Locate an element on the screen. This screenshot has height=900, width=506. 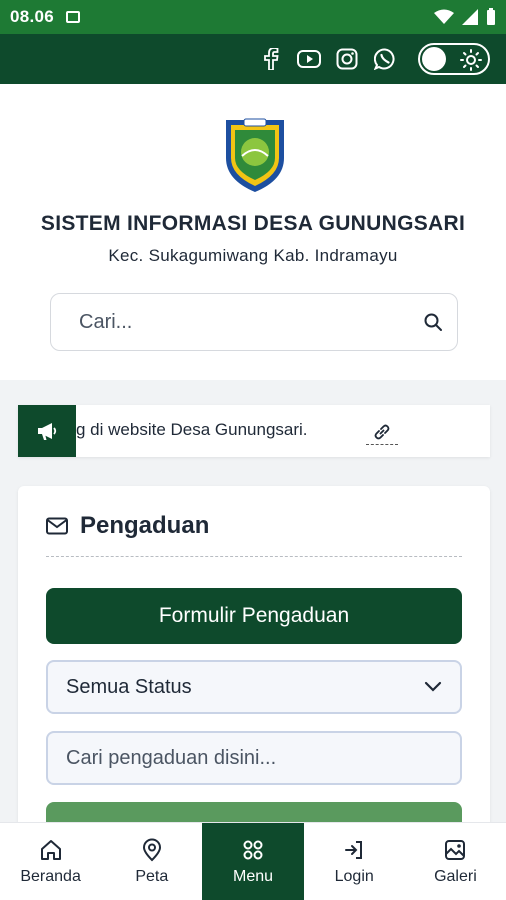
nav-item-login: Login is located at coordinates (354, 861).